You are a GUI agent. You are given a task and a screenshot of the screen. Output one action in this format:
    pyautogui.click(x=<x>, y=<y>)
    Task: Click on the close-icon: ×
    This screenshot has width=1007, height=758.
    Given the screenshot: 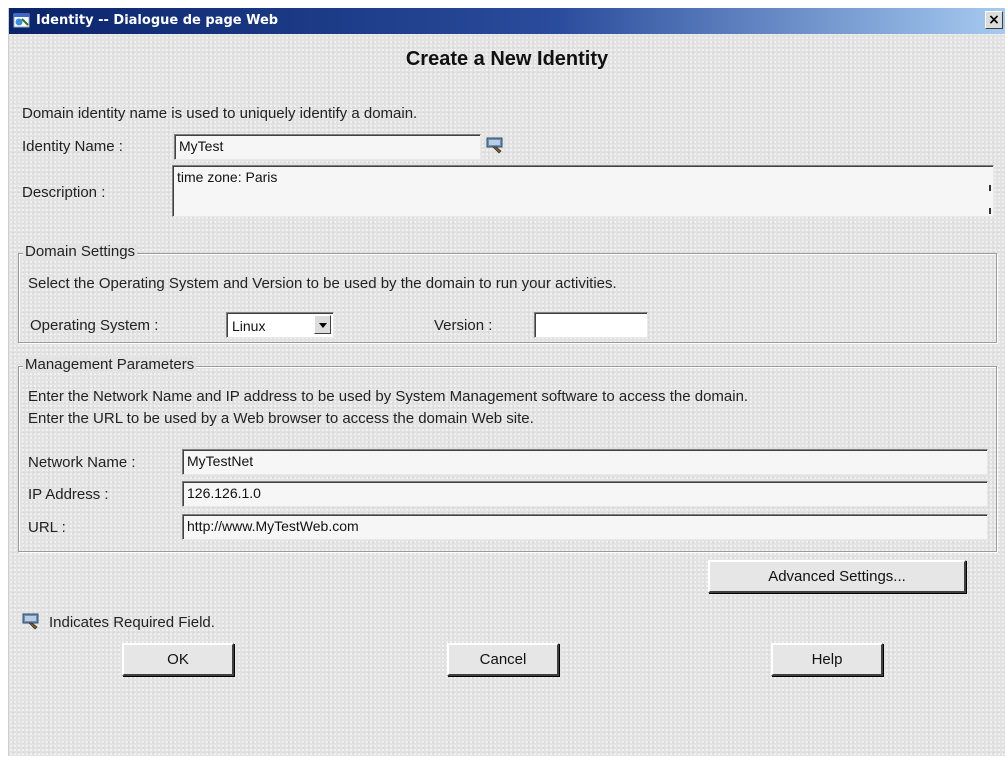 What is the action you would take?
    pyautogui.click(x=994, y=20)
    